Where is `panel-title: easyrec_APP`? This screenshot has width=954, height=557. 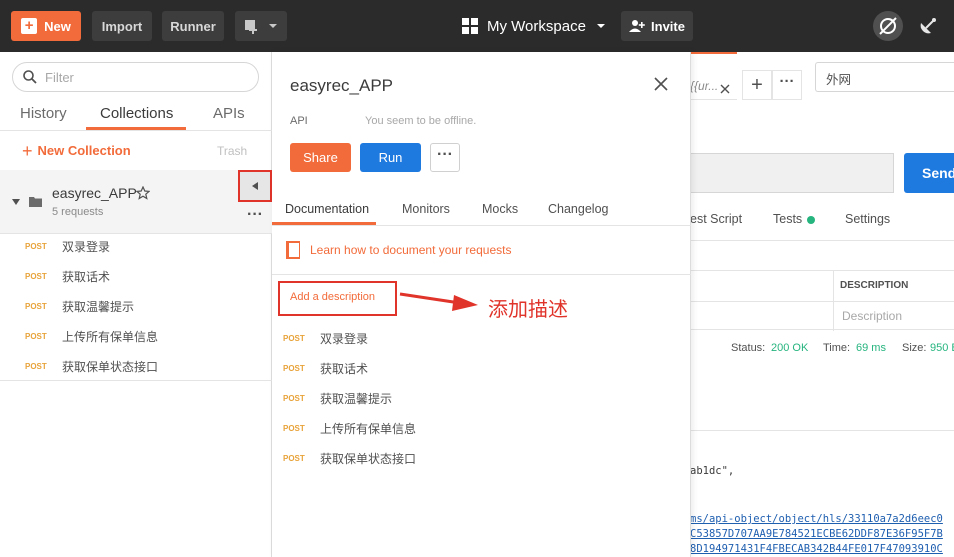 panel-title: easyrec_APP is located at coordinates (341, 85).